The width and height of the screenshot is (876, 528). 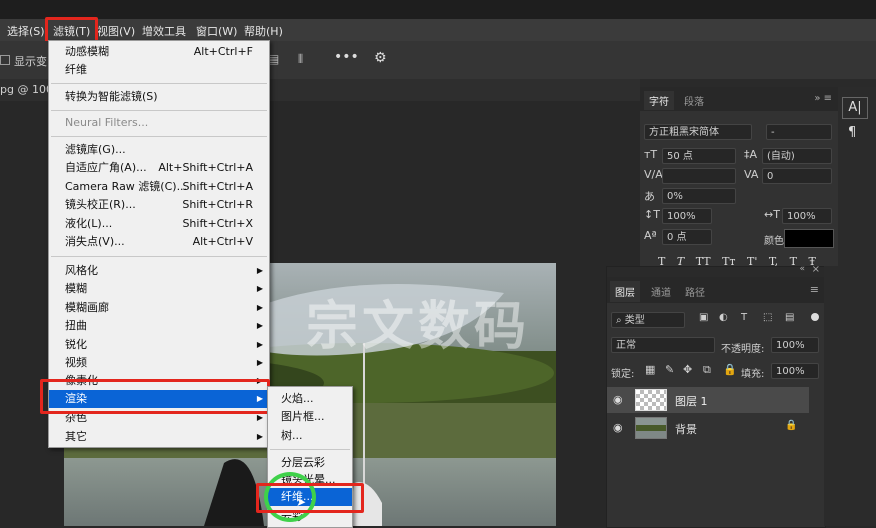 I want to click on filter-pixel-icon: ▣, so click(x=703, y=317).